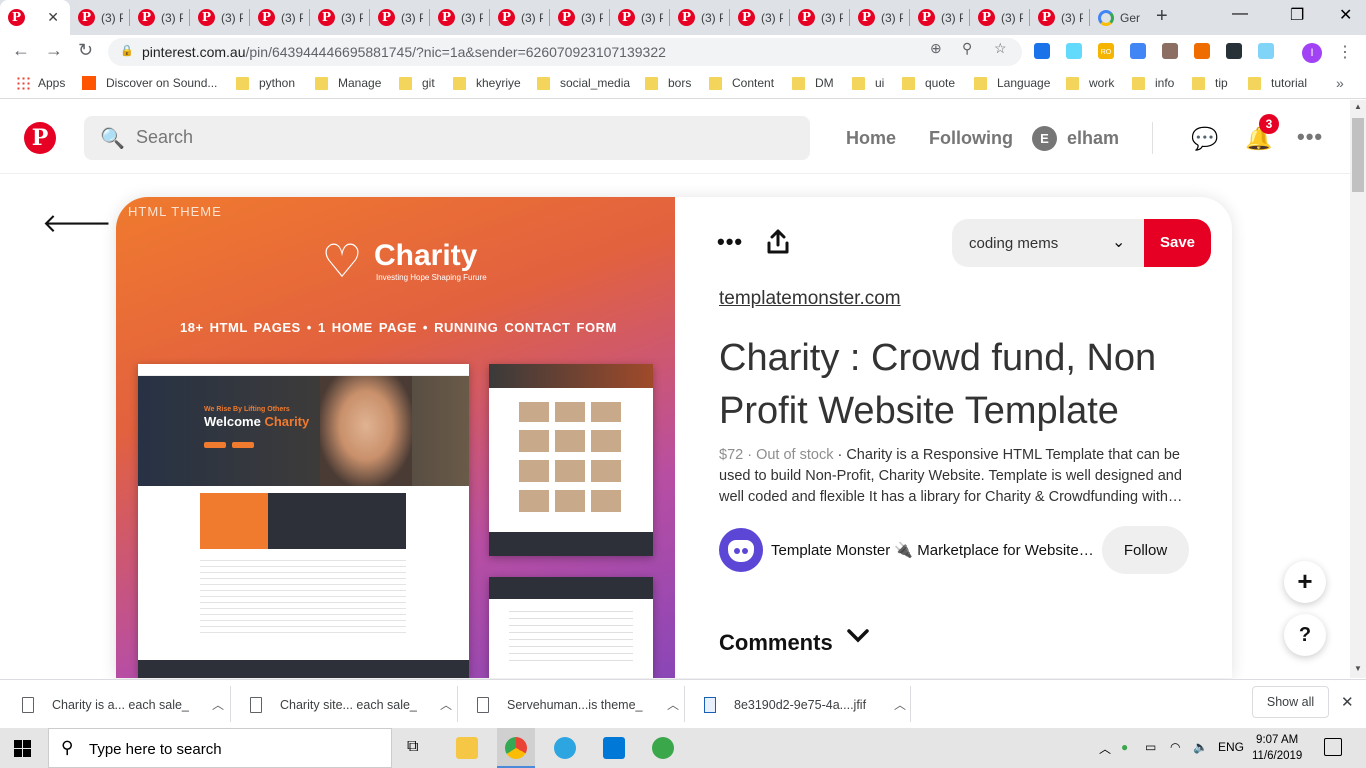 The height and width of the screenshot is (768, 1366). What do you see at coordinates (1090, 83) in the screenshot?
I see `bookmark-folder: work` at bounding box center [1090, 83].